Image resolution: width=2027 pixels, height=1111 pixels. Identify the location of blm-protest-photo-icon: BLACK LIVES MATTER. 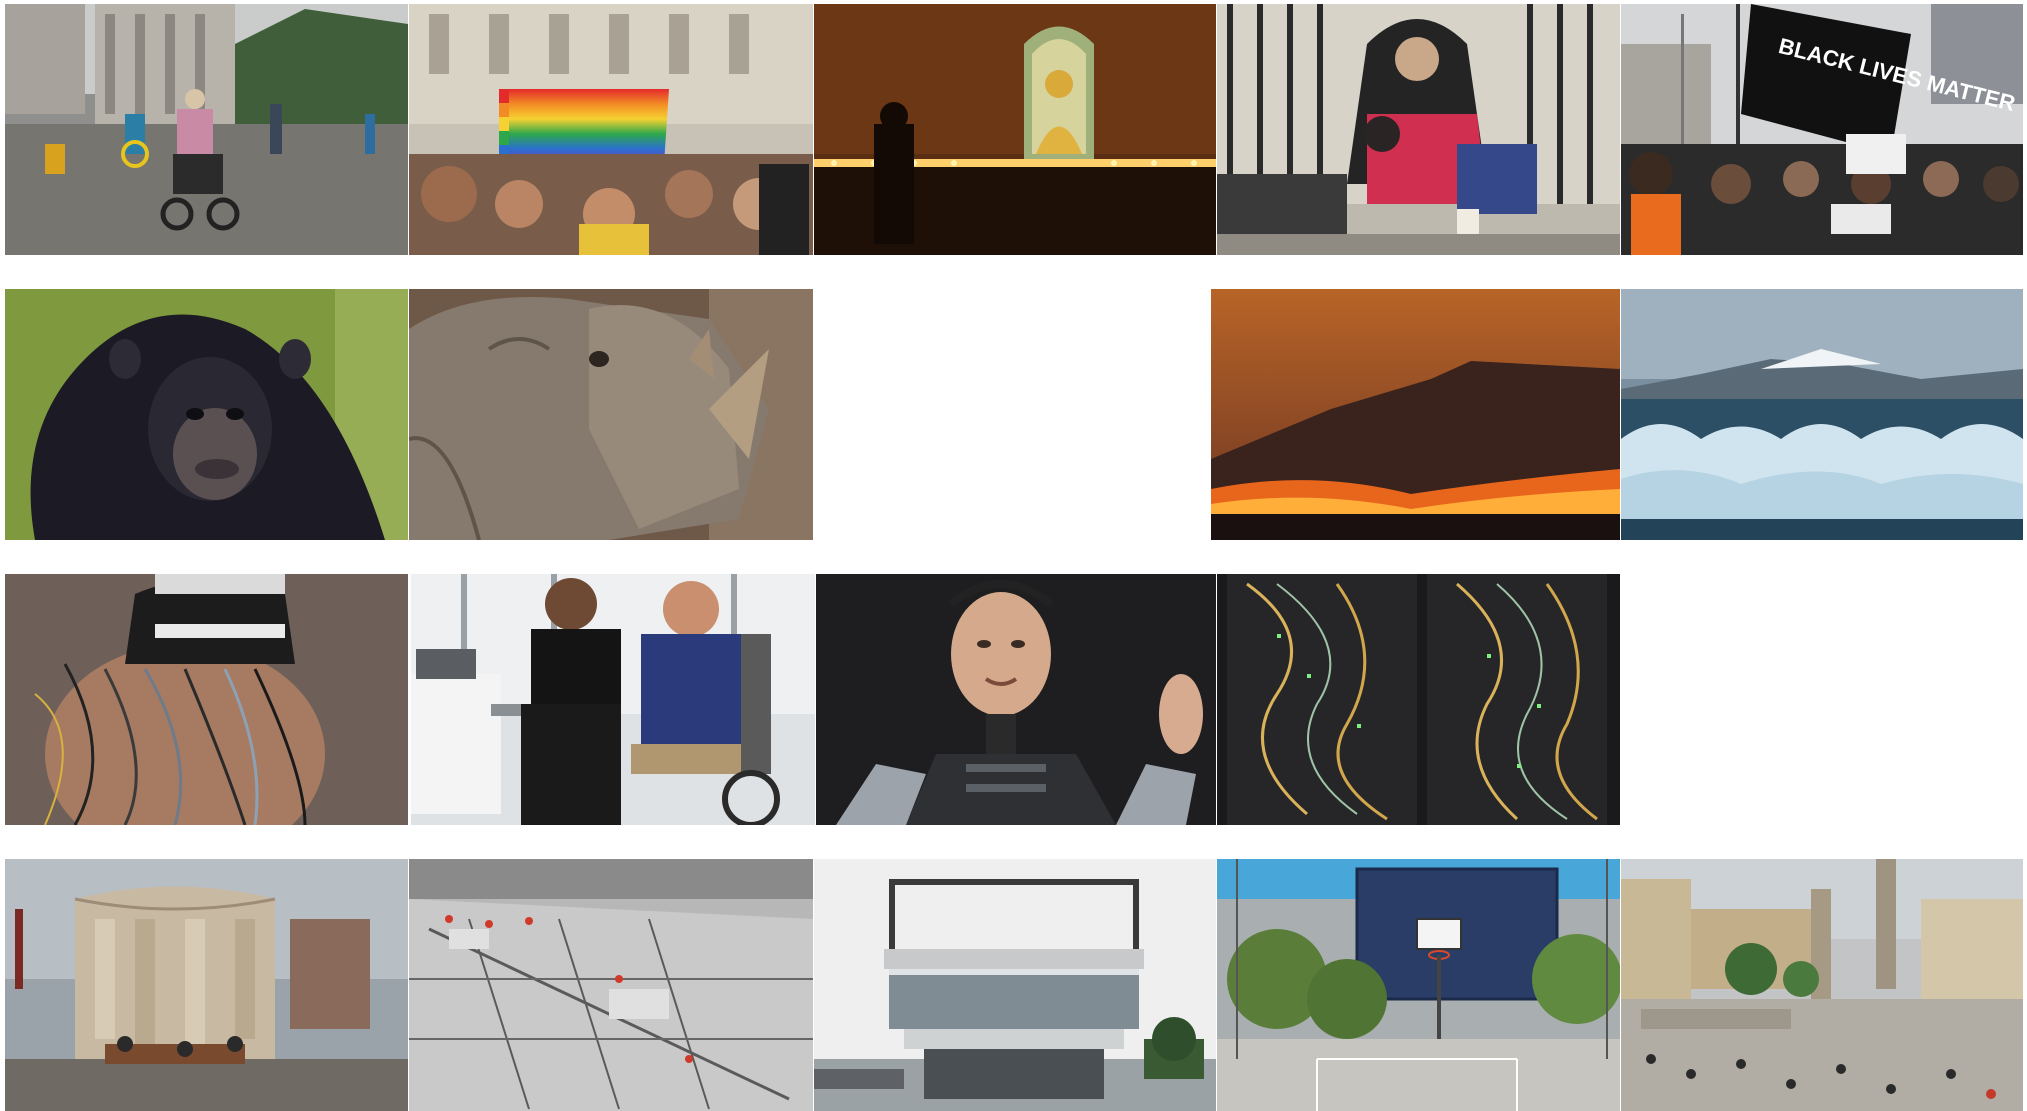
(1822, 129).